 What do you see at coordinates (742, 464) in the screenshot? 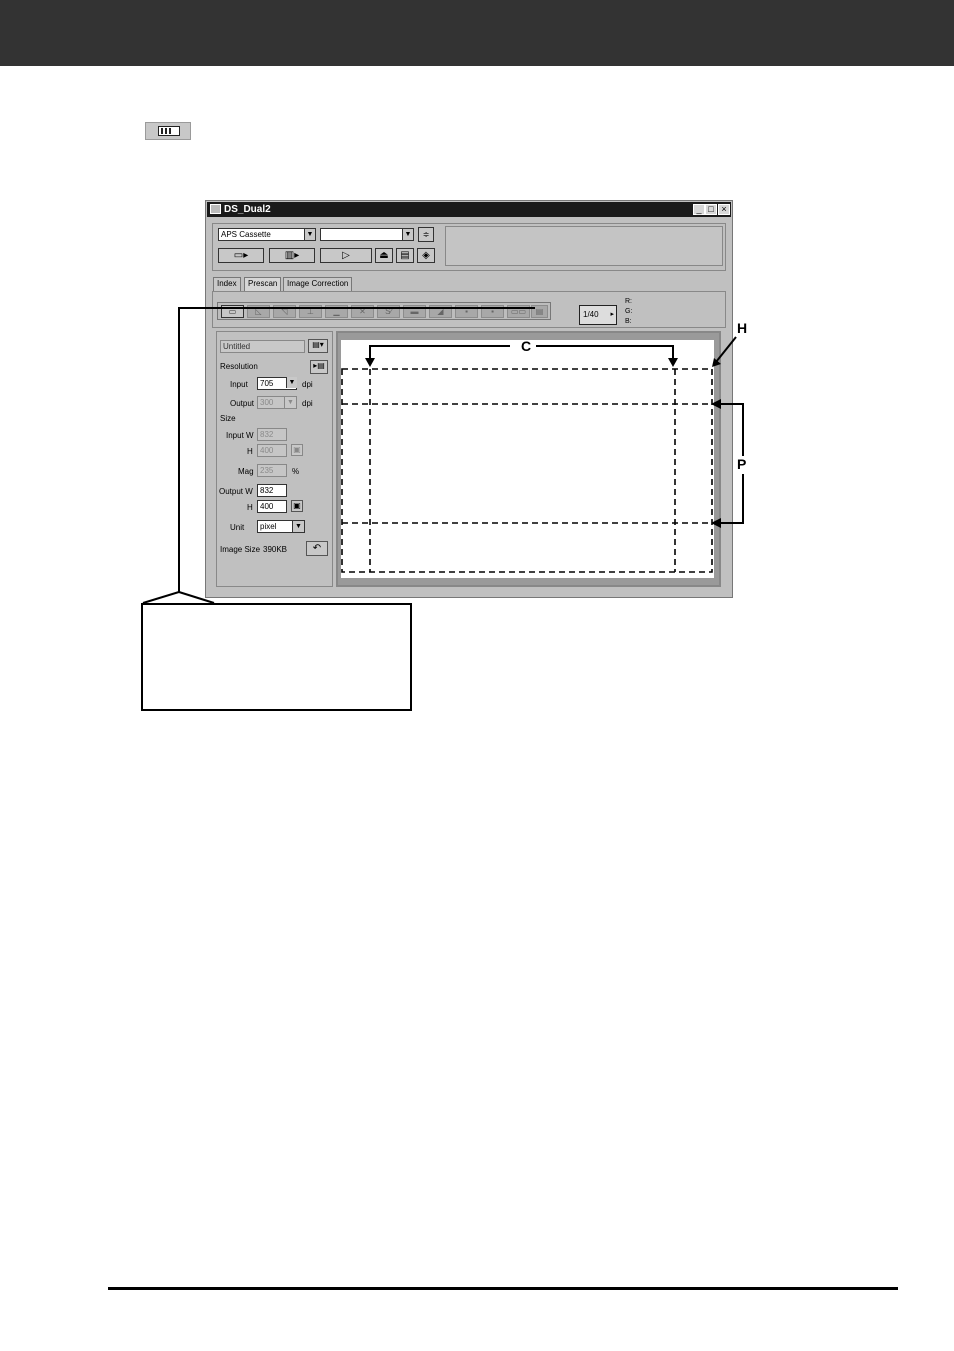
I see `callout-label-p: P` at bounding box center [742, 464].